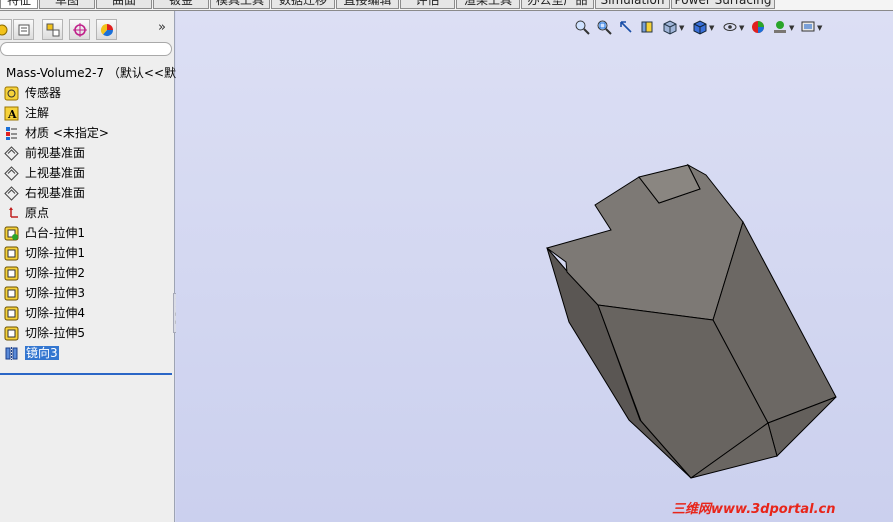 The width and height of the screenshot is (893, 522). I want to click on feature-manager-icon, so click(3, 29).